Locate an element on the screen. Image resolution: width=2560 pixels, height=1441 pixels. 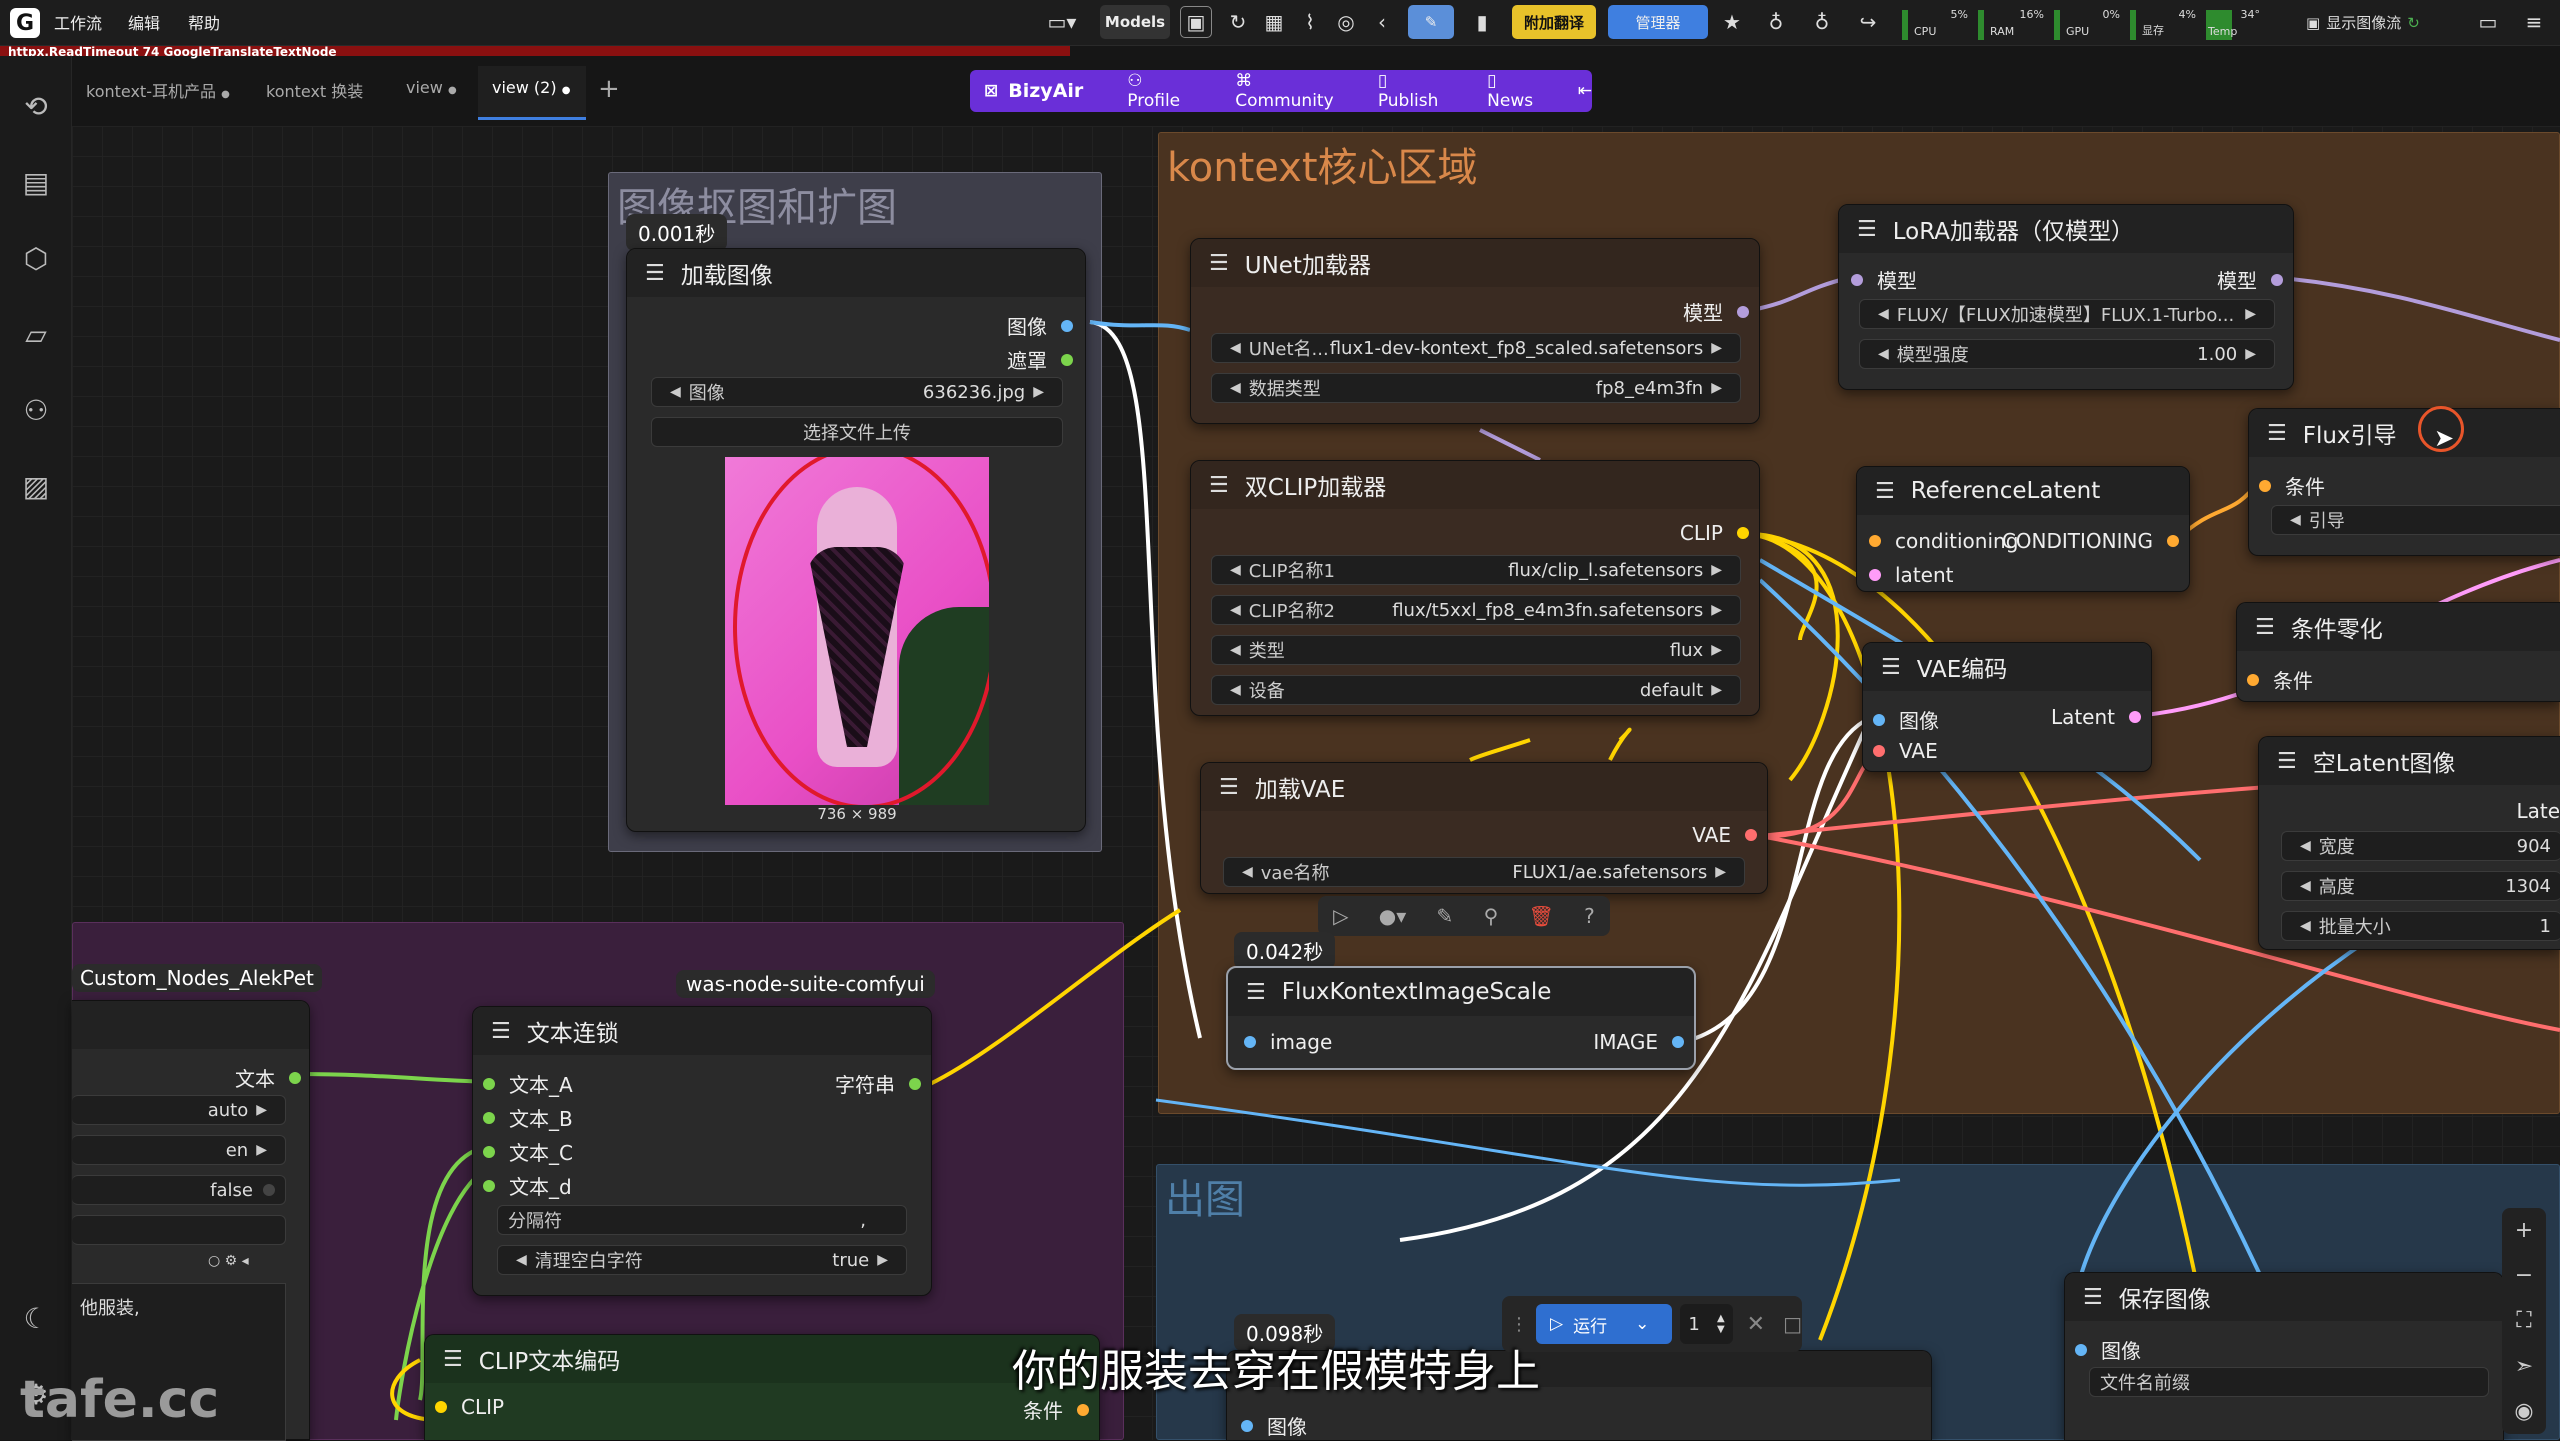
node-clip-text-encode: ☰ CLIP文本编码 CLIP 条件 is located at coordinates (762, 1387).